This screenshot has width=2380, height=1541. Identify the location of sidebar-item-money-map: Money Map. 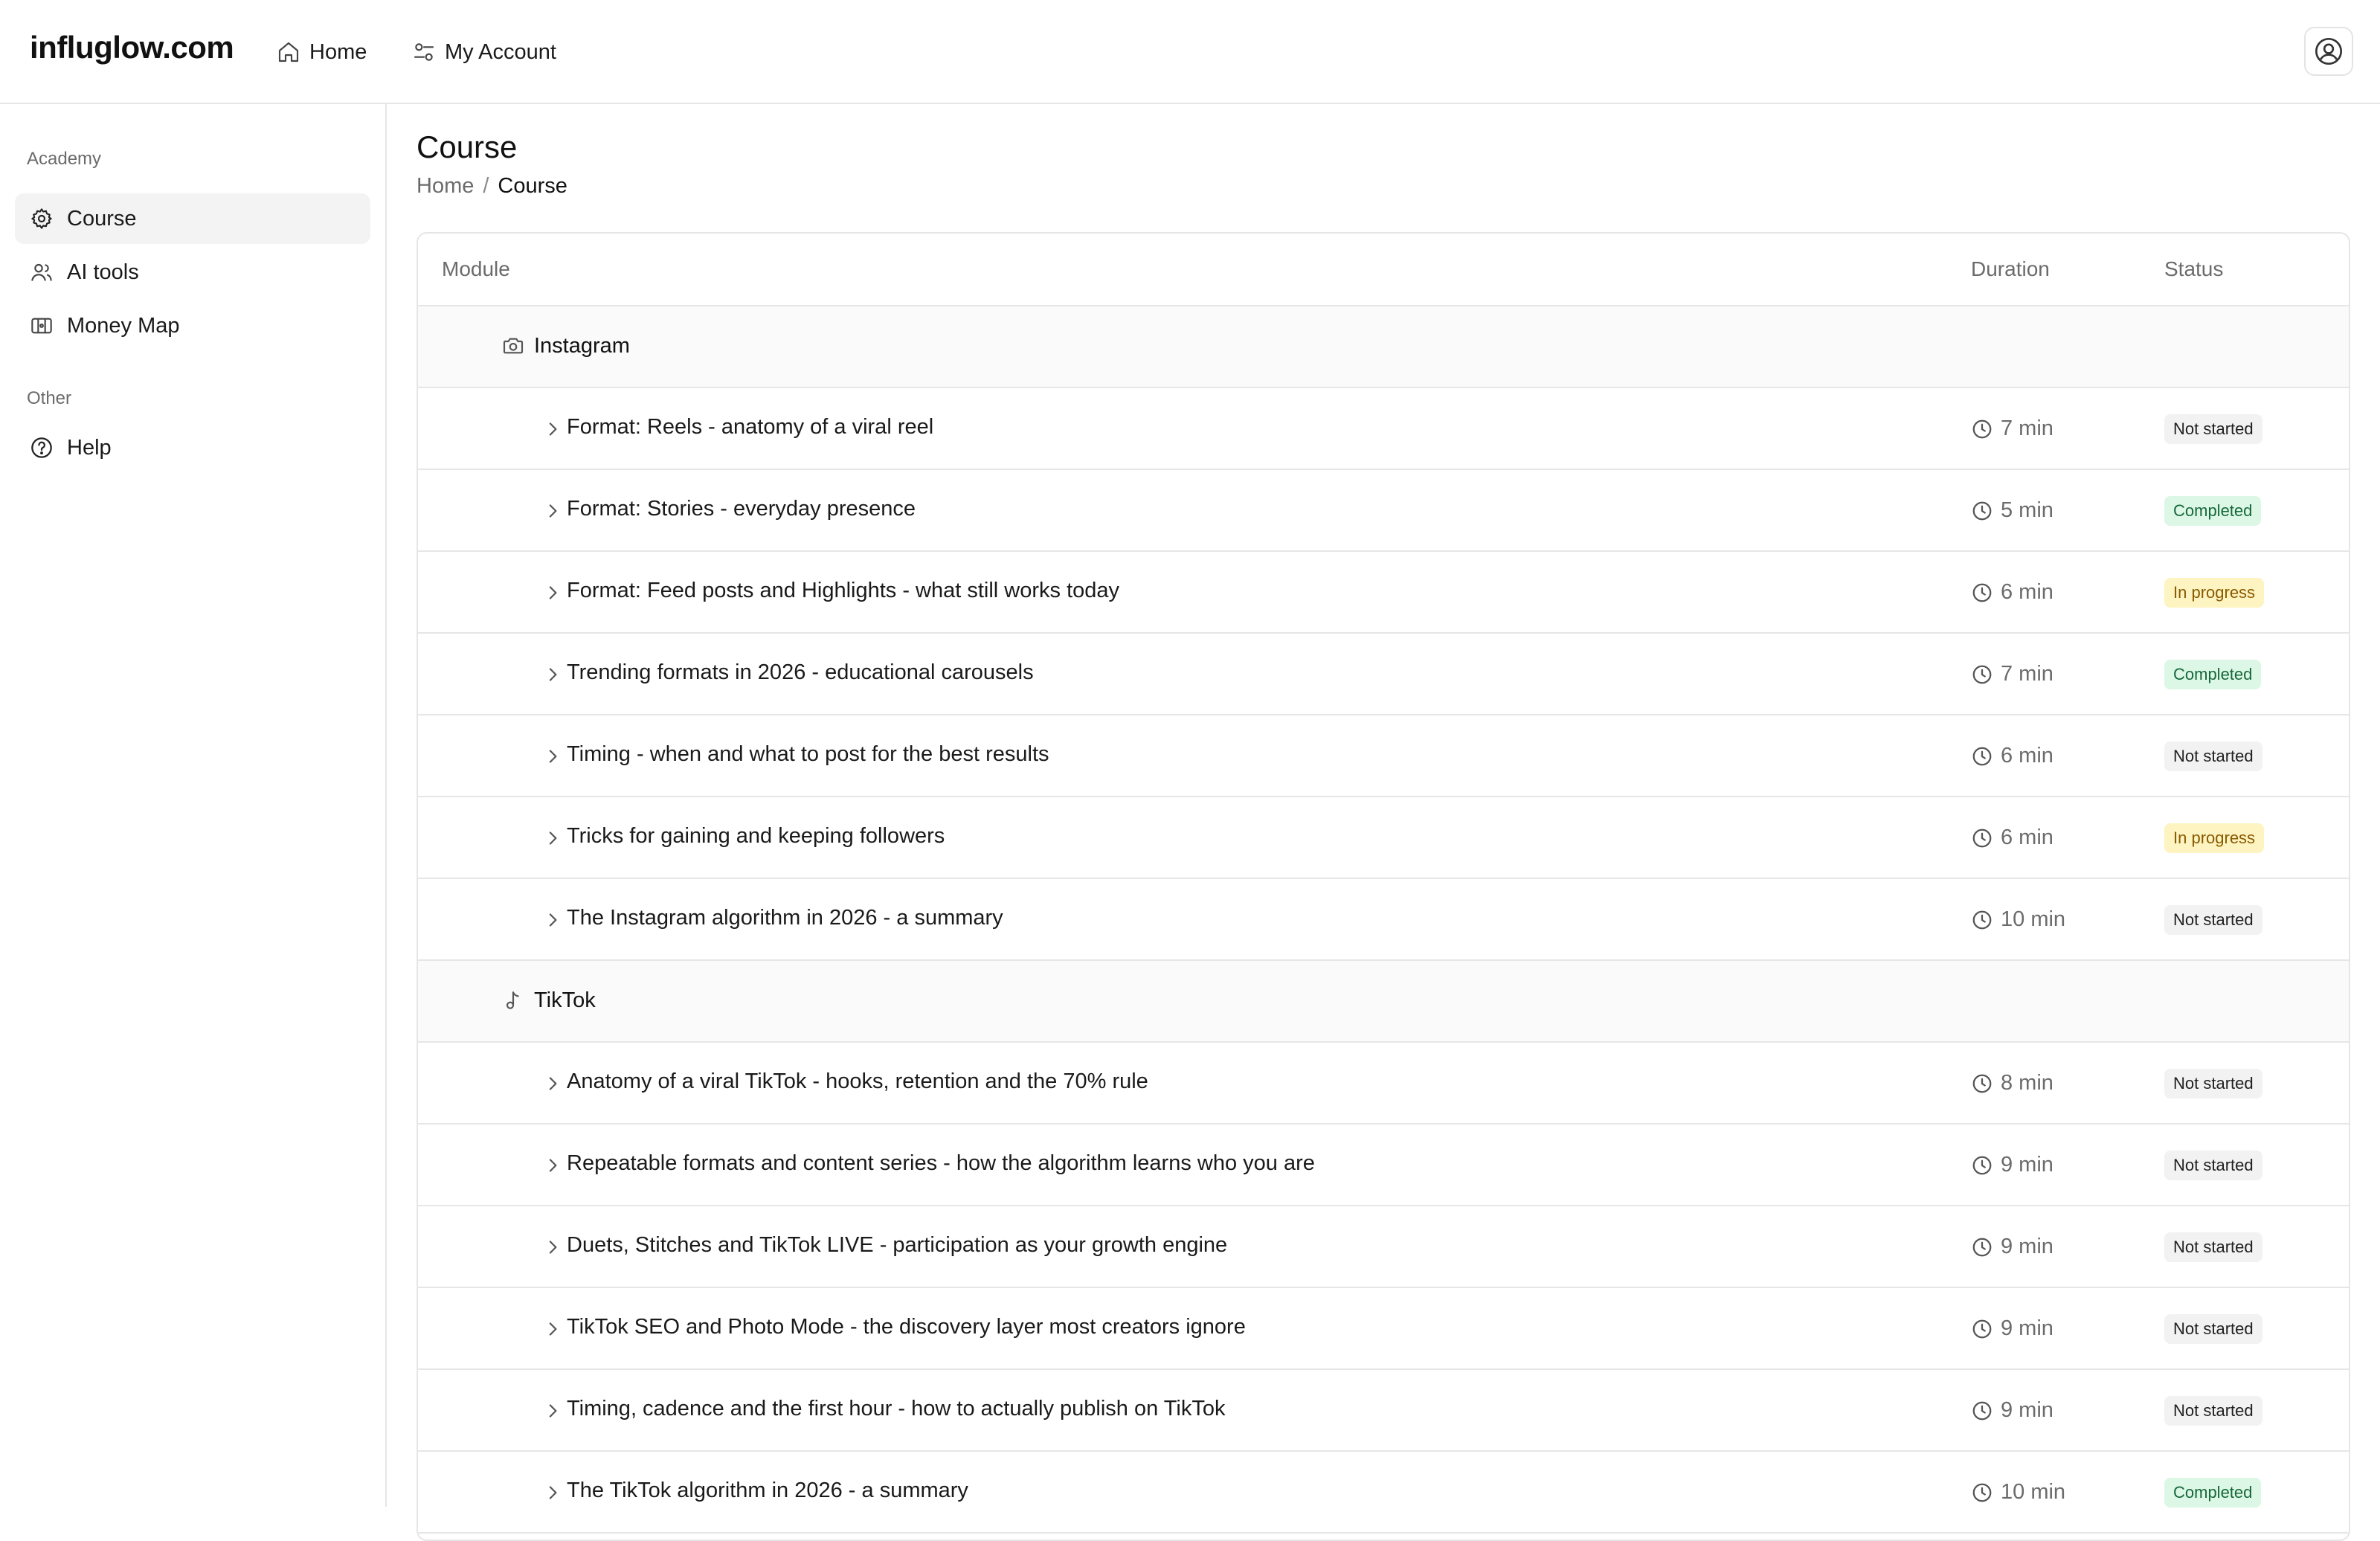
(193, 326).